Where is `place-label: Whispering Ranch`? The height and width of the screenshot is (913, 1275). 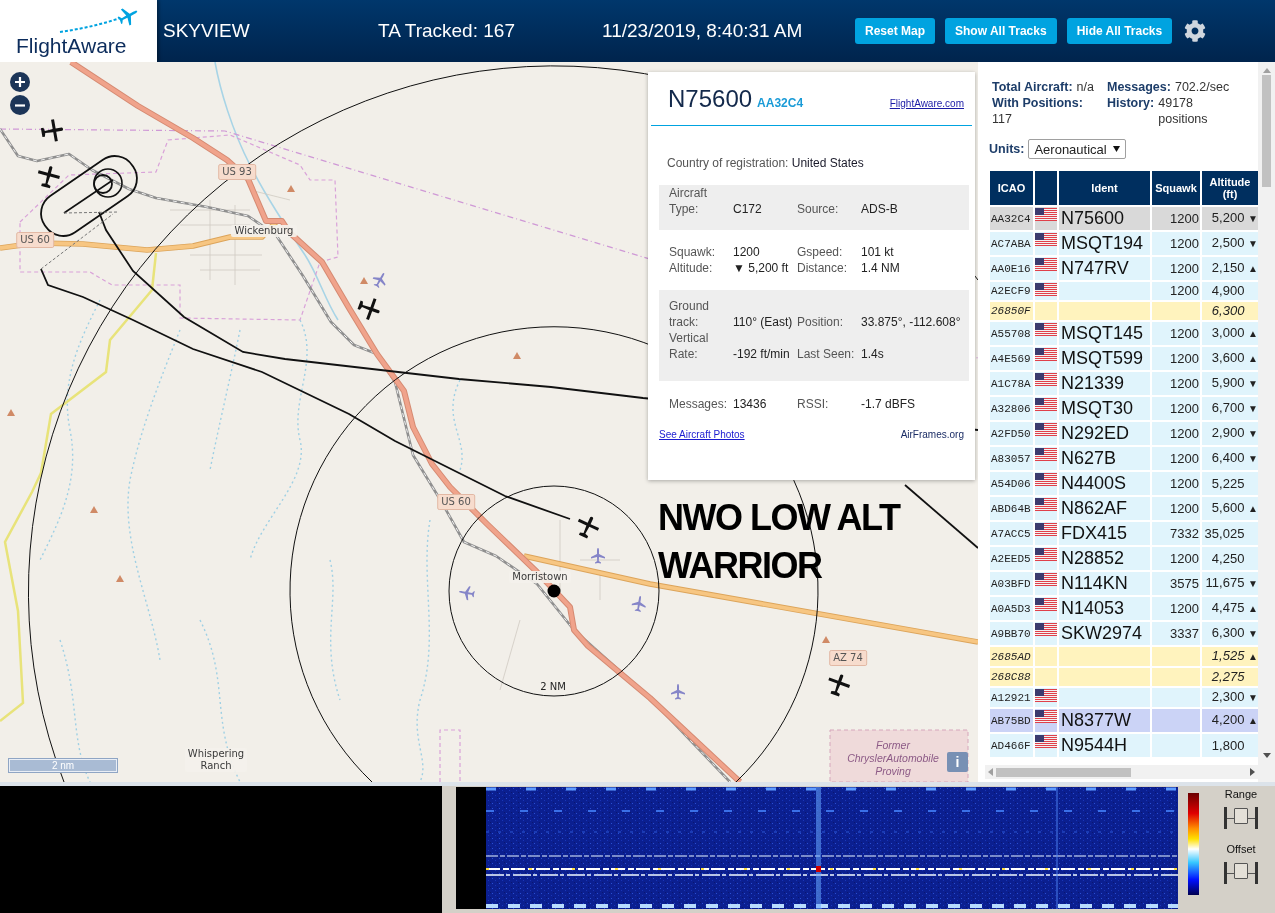 place-label: Whispering Ranch is located at coordinates (216, 760).